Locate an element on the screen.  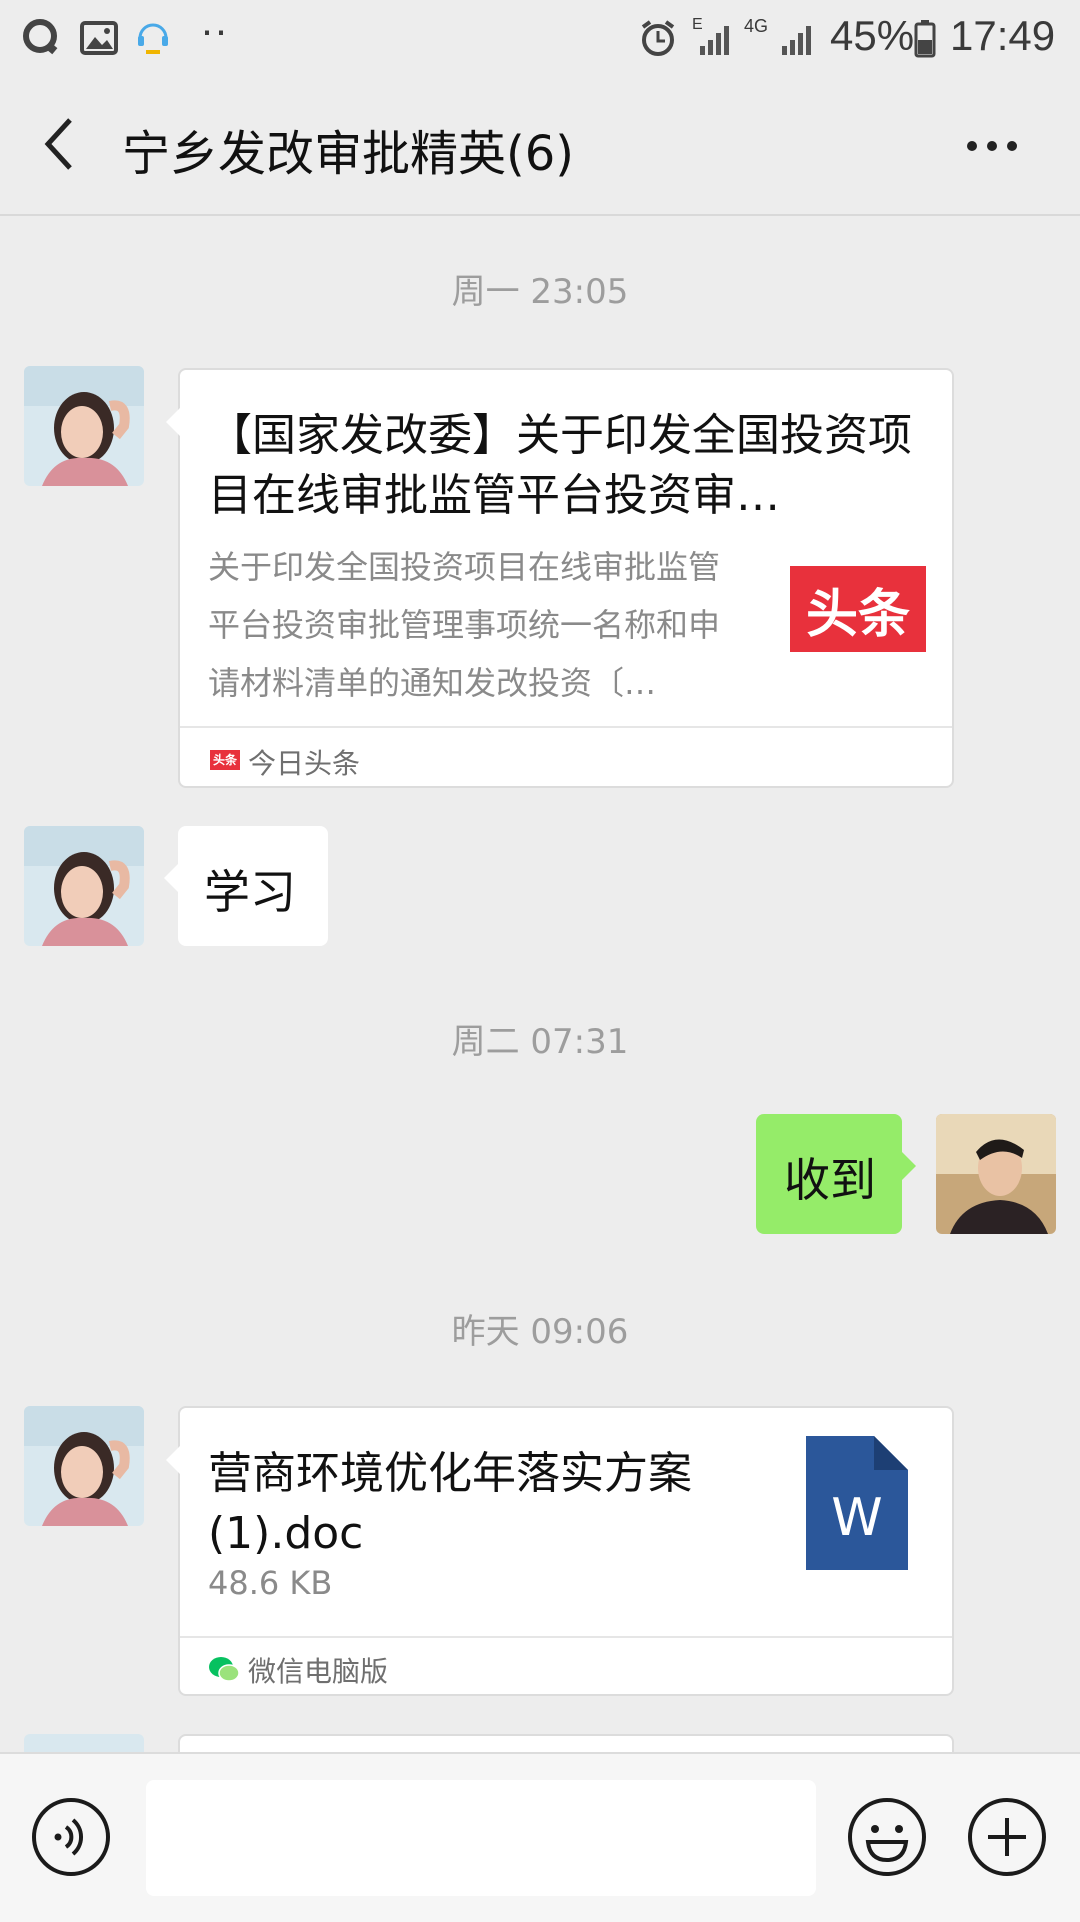
toutiao-thumbnail-text: 头条 is located at coordinates (857, 614).